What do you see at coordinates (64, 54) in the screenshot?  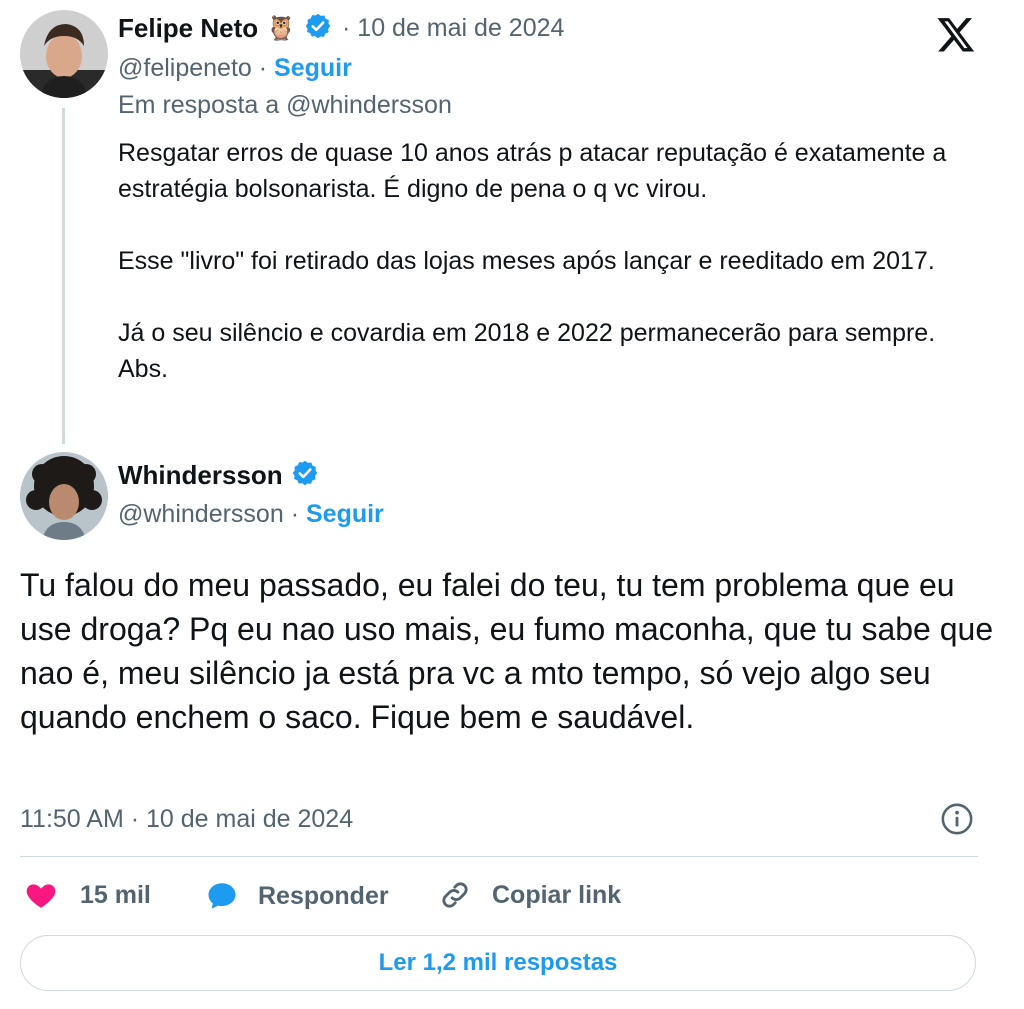 I see `avatar-felipeneto` at bounding box center [64, 54].